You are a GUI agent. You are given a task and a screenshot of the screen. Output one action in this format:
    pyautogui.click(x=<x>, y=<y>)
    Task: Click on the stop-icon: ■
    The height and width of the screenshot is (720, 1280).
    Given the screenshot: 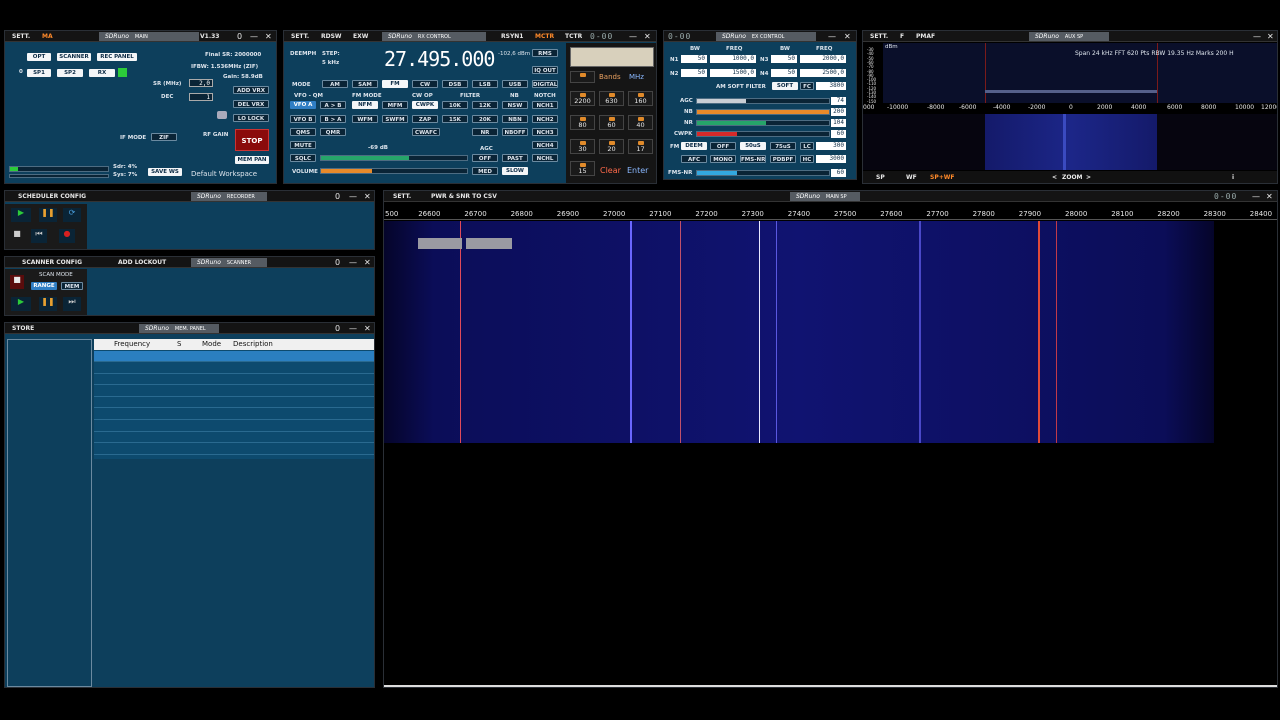 What is the action you would take?
    pyautogui.click(x=17, y=236)
    